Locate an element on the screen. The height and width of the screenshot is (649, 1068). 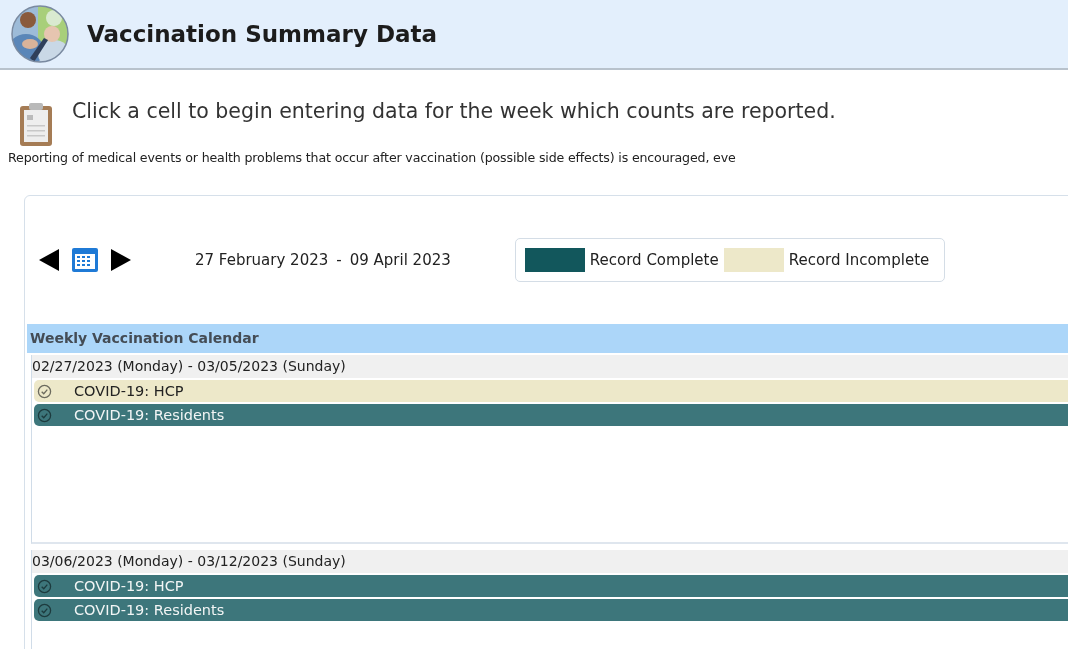
next-arrow-icon is located at coordinates (121, 260).